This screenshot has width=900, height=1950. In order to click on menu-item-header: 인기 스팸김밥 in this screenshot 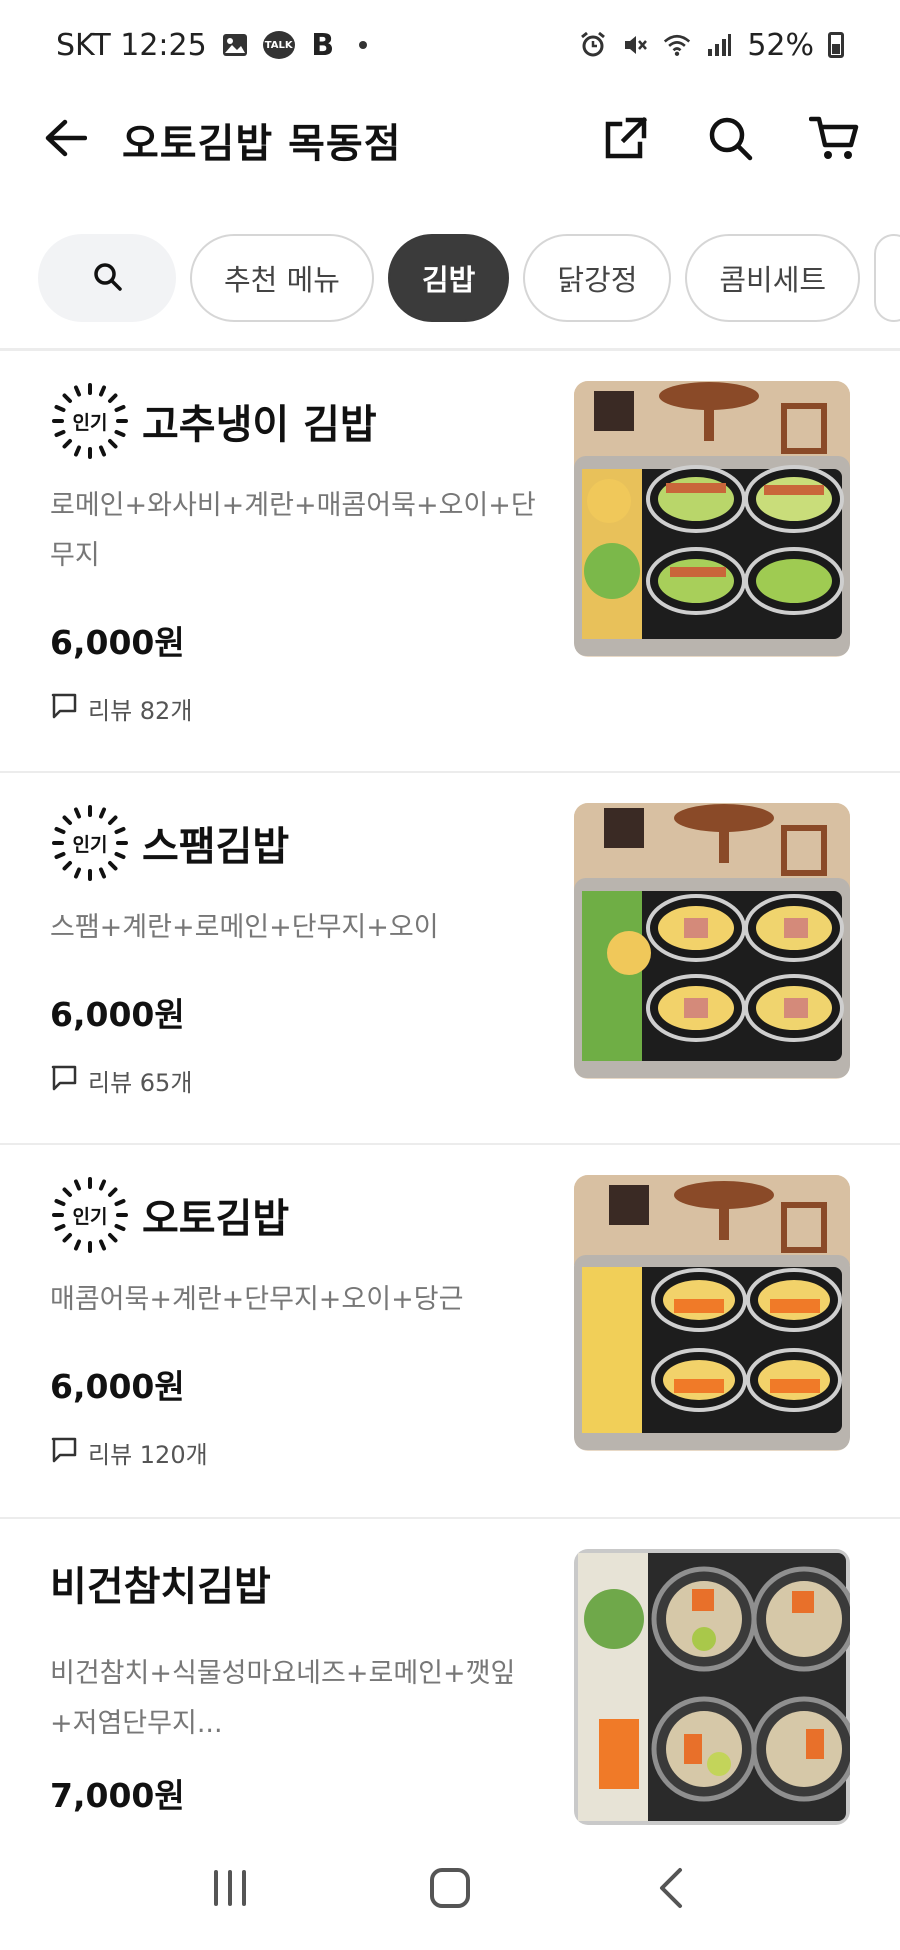, I will do `click(169, 843)`.